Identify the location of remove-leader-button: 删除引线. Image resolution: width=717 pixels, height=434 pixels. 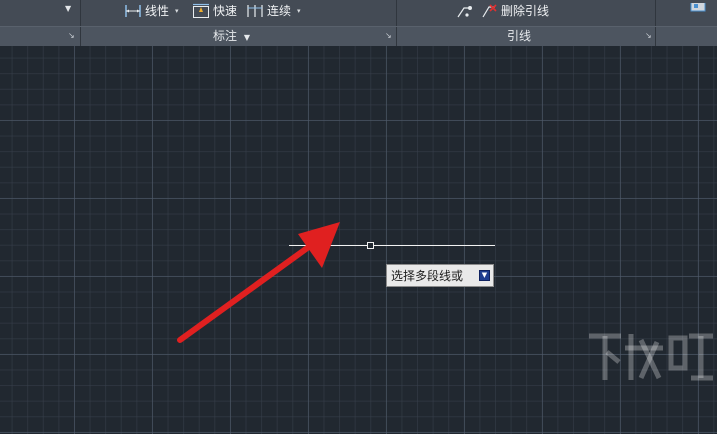
(514, 11).